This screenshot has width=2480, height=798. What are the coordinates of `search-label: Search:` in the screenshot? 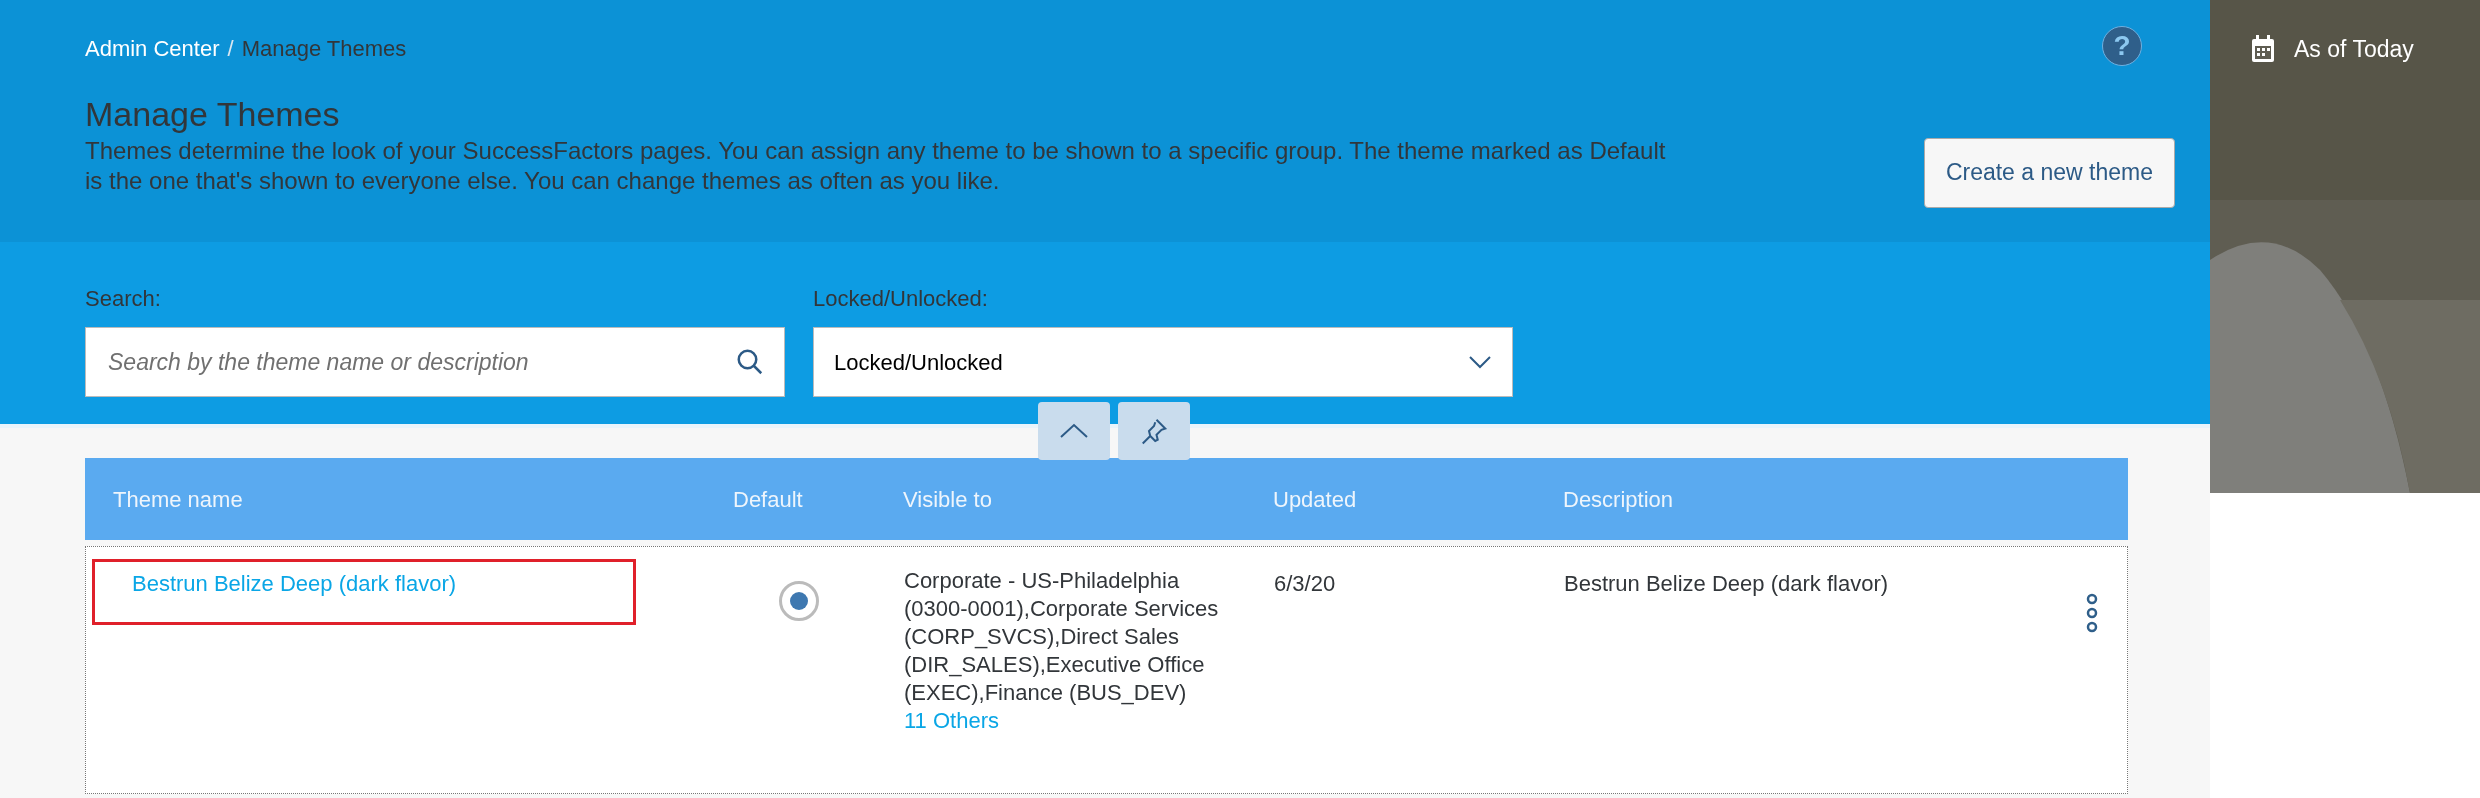 It's located at (123, 299).